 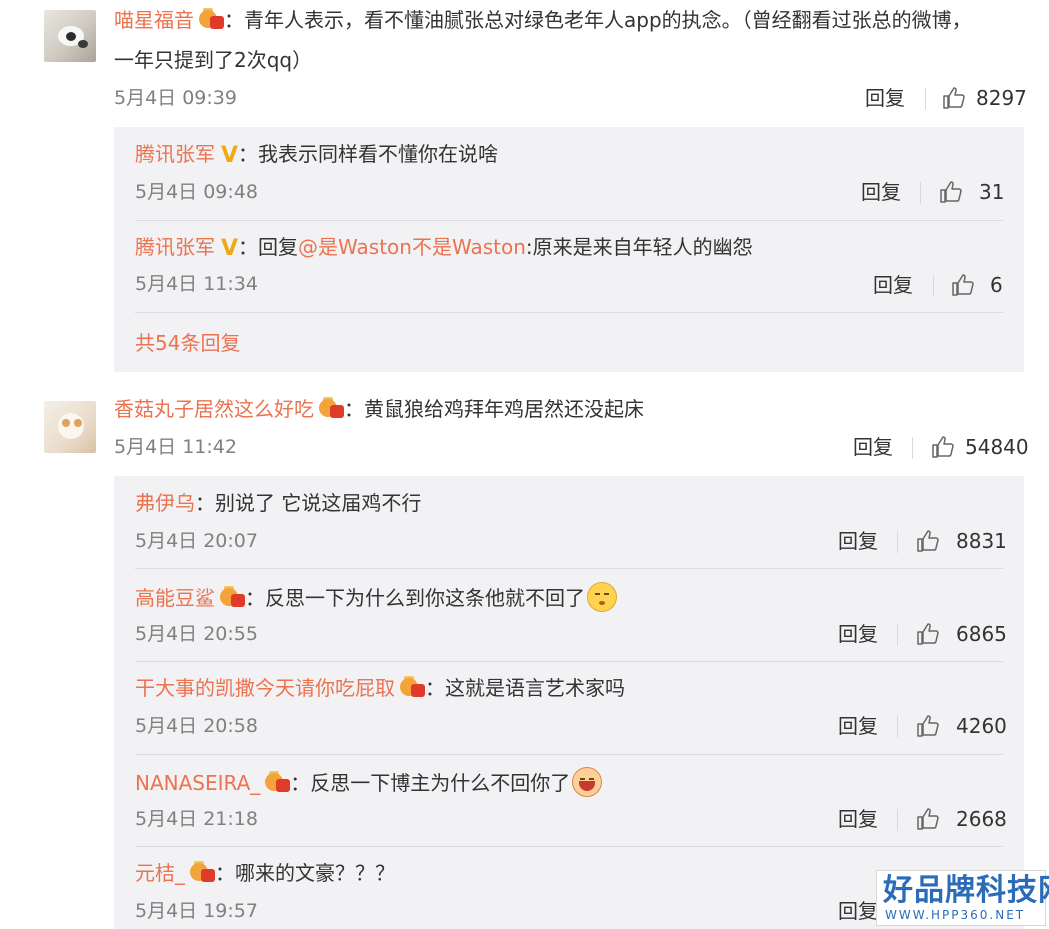 I want to click on reply-prefix: 回复, so click(x=278, y=247).